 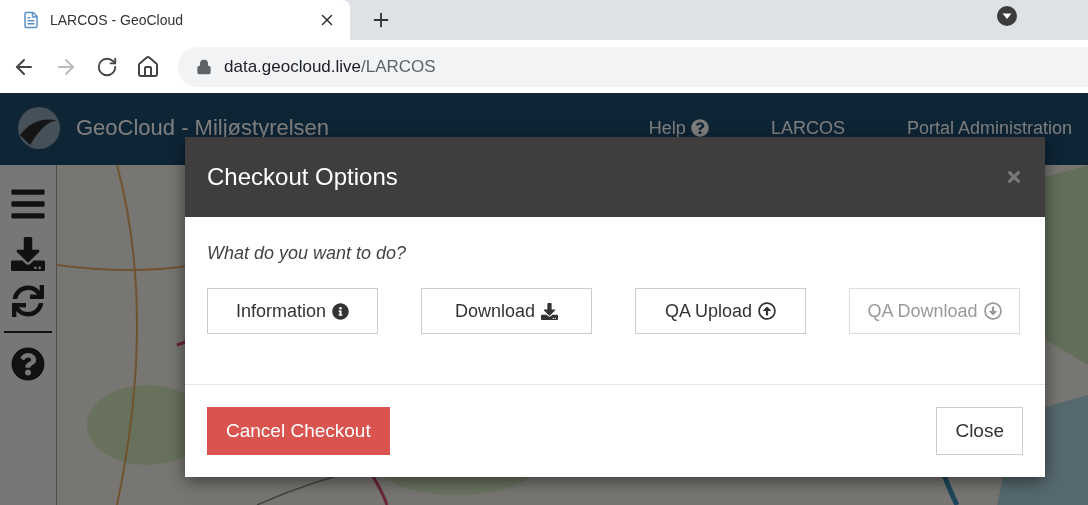 What do you see at coordinates (340, 311) in the screenshot?
I see `info-icon` at bounding box center [340, 311].